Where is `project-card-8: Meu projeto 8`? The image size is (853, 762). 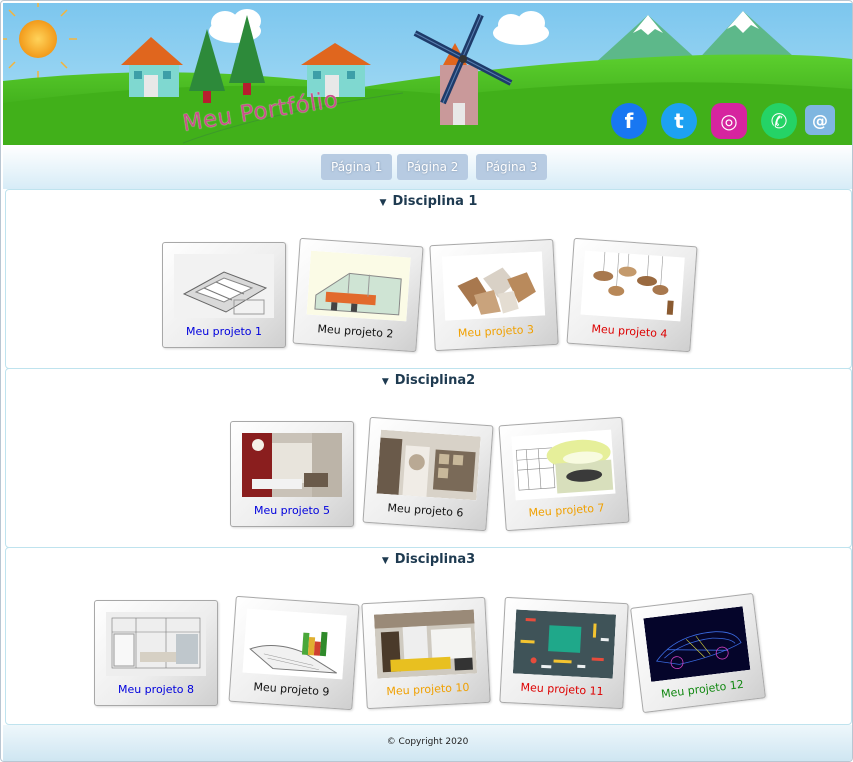 project-card-8: Meu projeto 8 is located at coordinates (156, 653).